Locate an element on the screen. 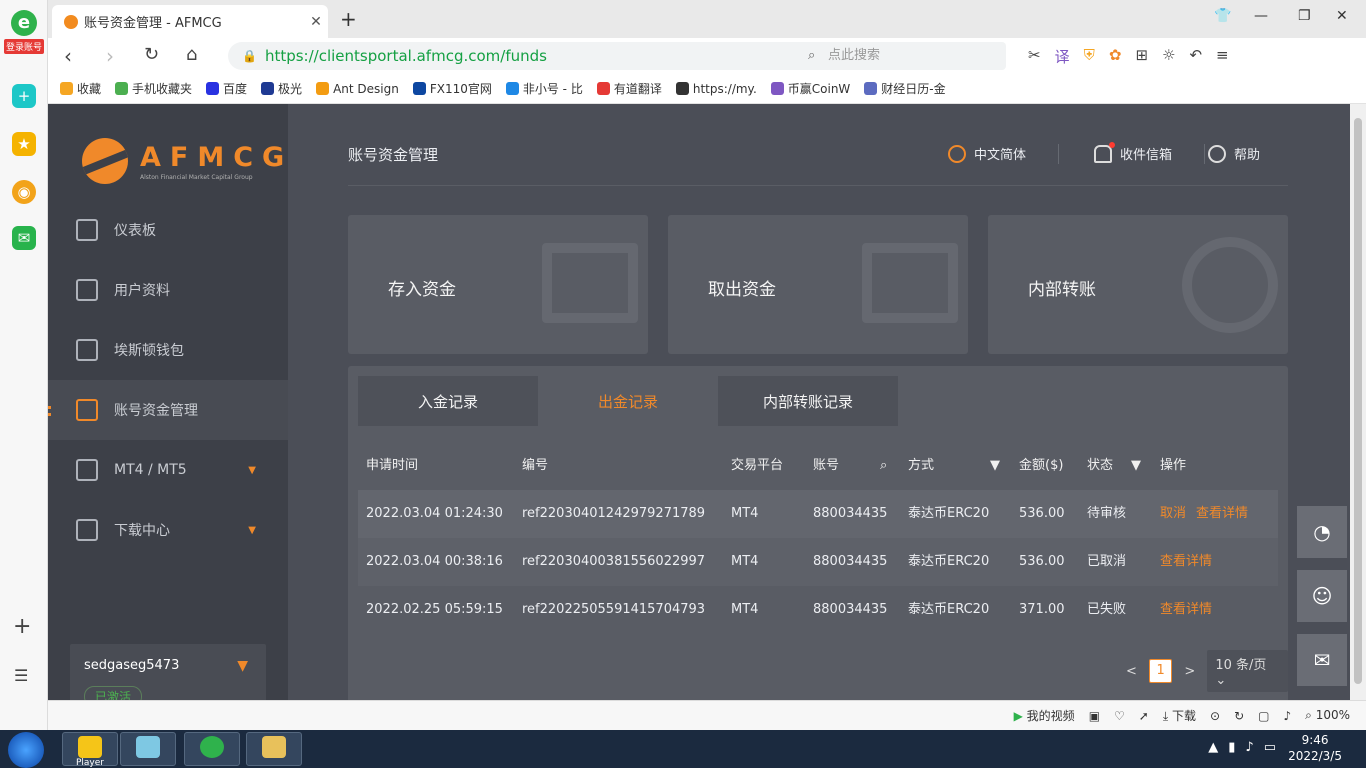  method-filter-icon: ▼ is located at coordinates (995, 466).